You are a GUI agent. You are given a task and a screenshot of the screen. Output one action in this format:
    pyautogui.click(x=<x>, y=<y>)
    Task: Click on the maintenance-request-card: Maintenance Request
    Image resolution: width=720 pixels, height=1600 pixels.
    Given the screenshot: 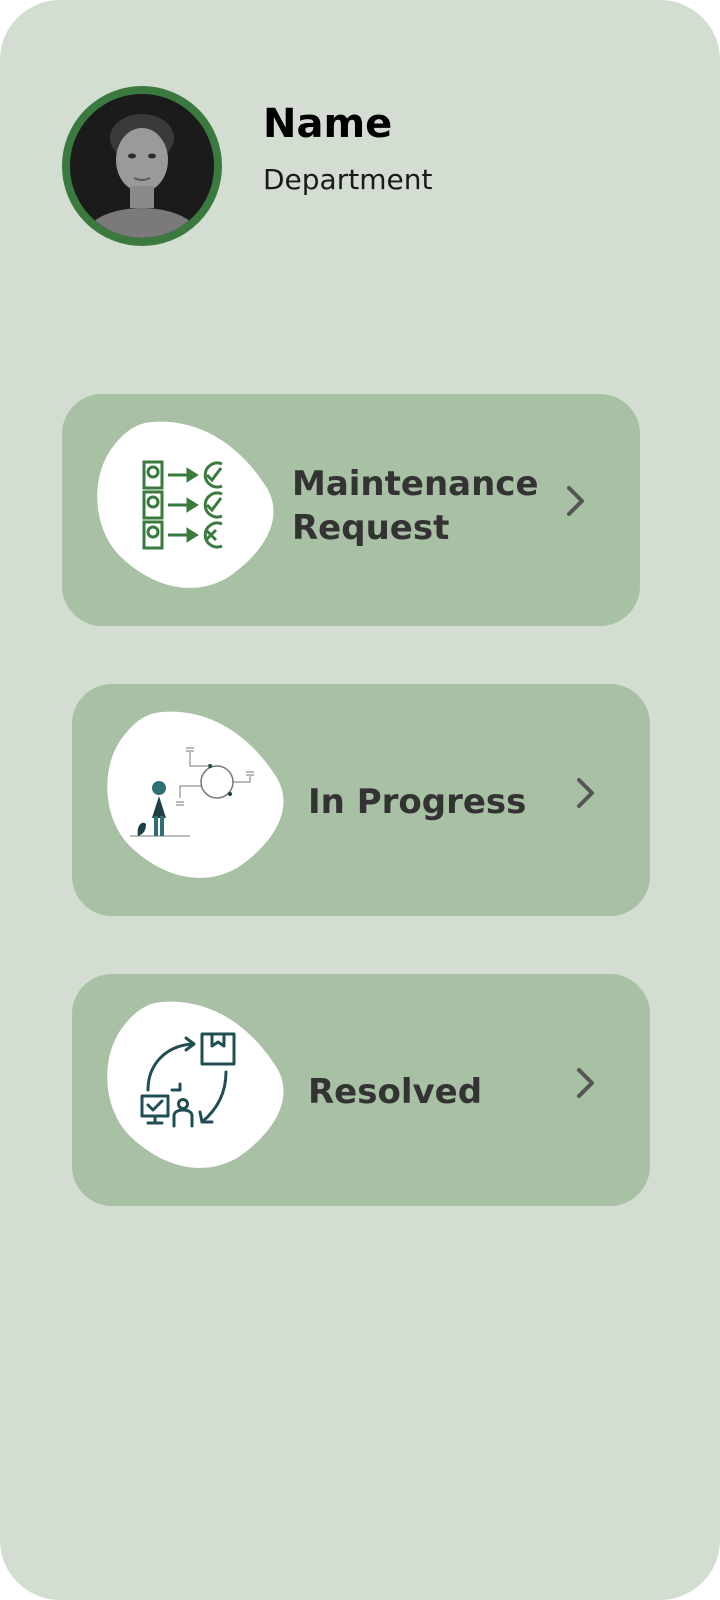 What is the action you would take?
    pyautogui.click(x=351, y=510)
    